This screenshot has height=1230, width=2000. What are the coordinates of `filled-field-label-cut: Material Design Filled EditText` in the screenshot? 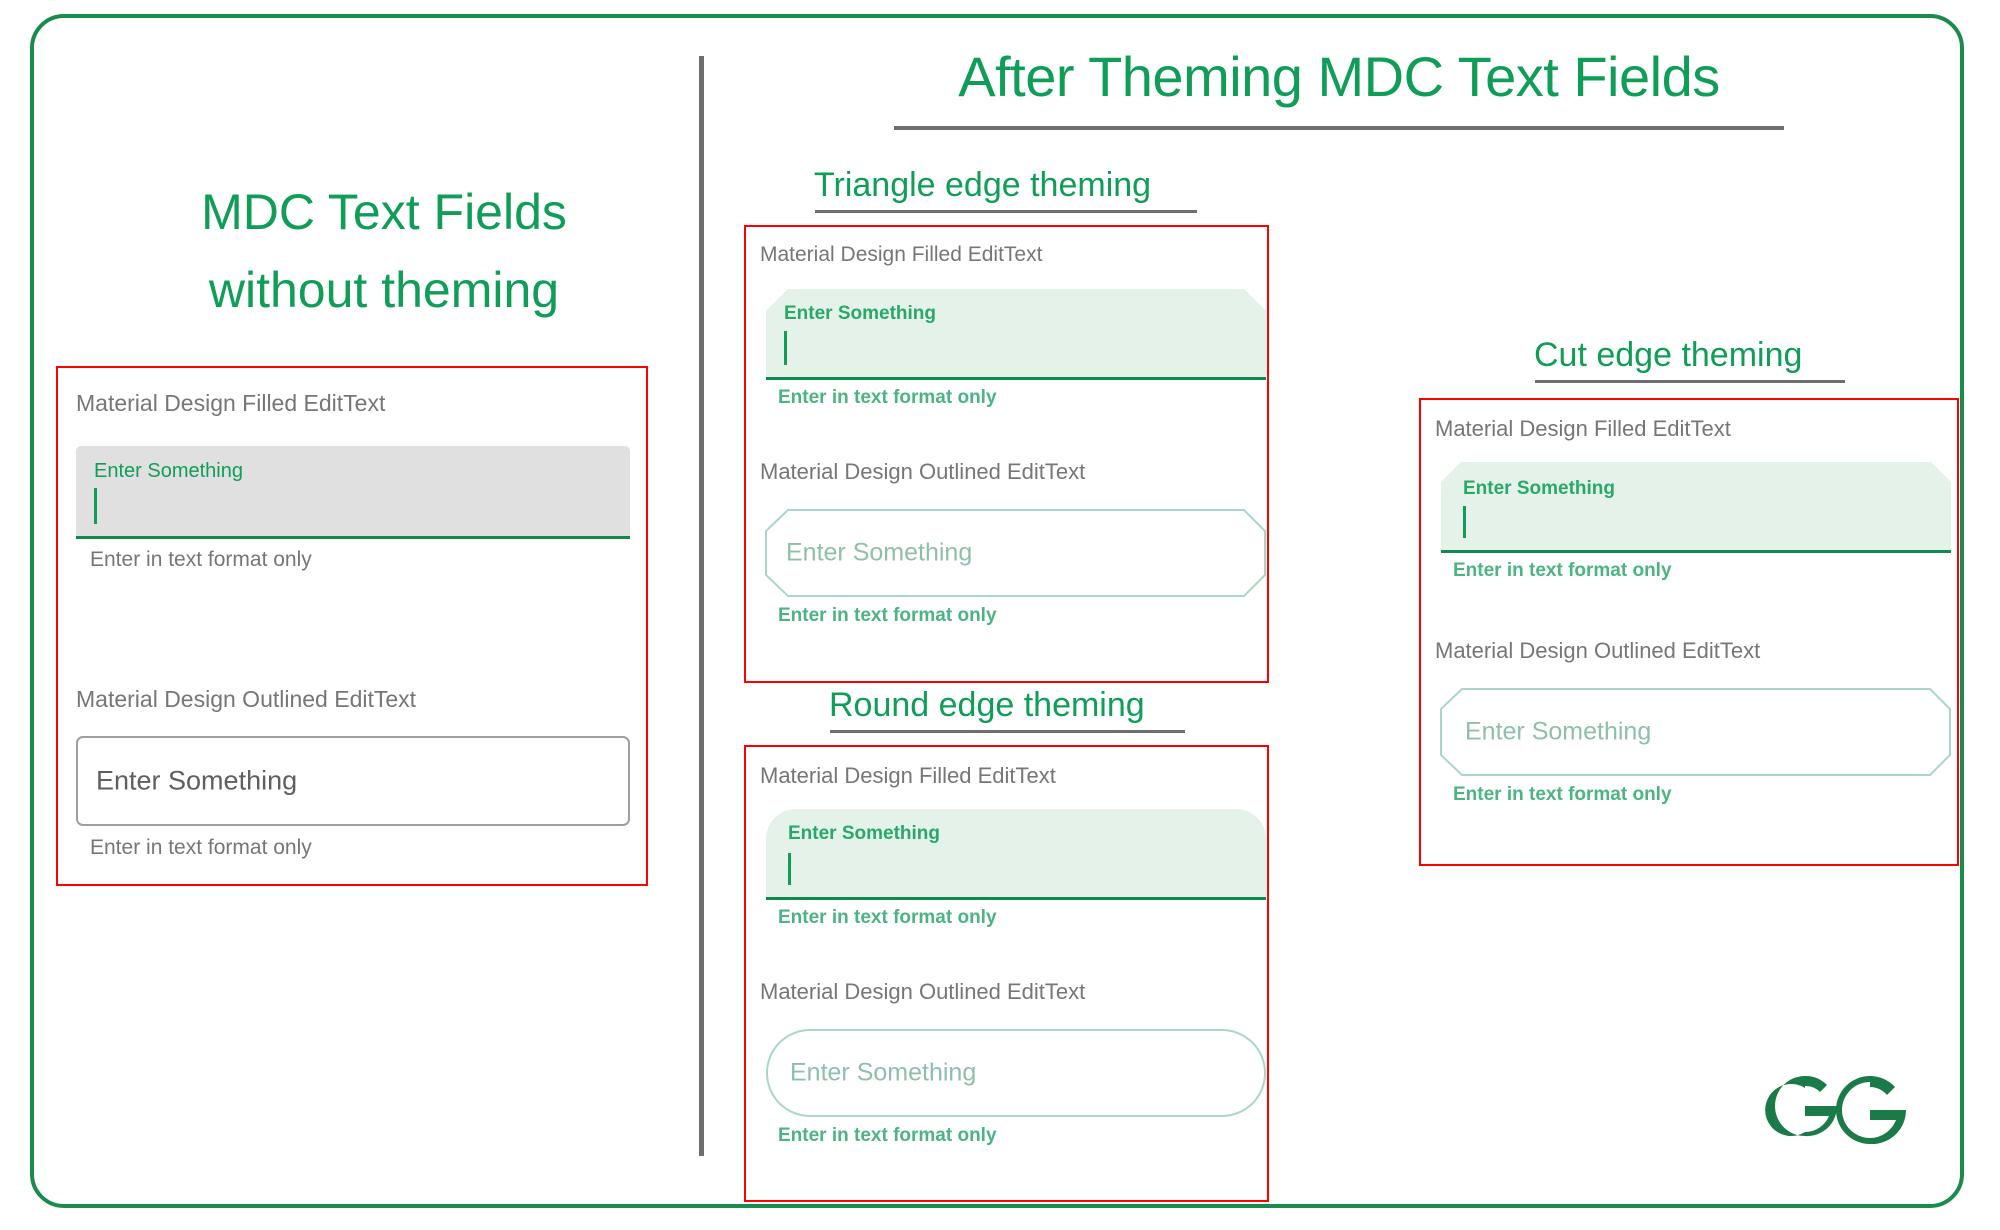 It's located at (1583, 428).